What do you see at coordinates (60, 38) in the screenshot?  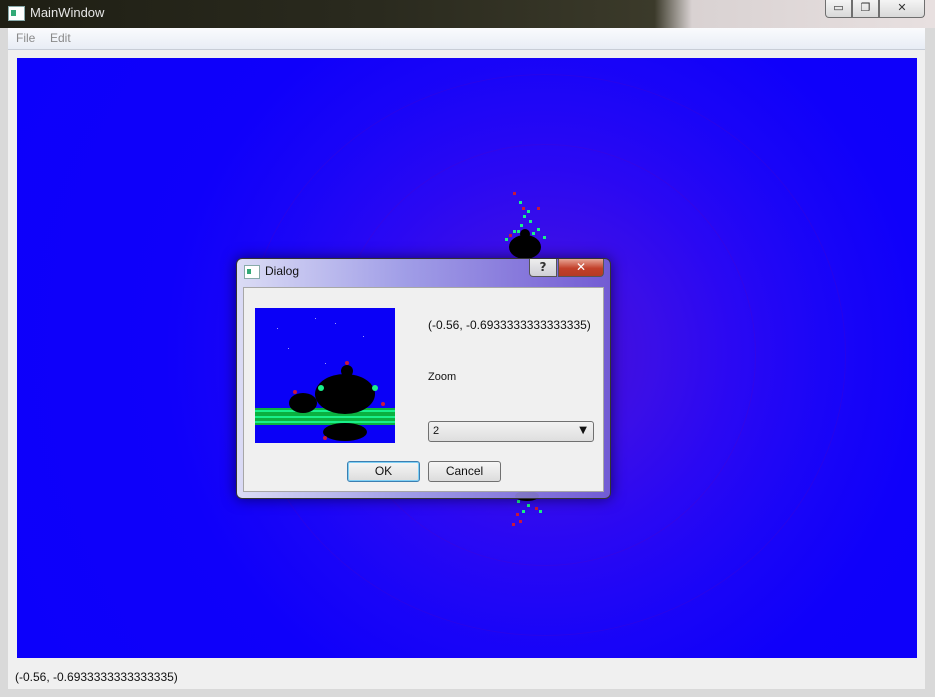 I see `menu-edit: Edit` at bounding box center [60, 38].